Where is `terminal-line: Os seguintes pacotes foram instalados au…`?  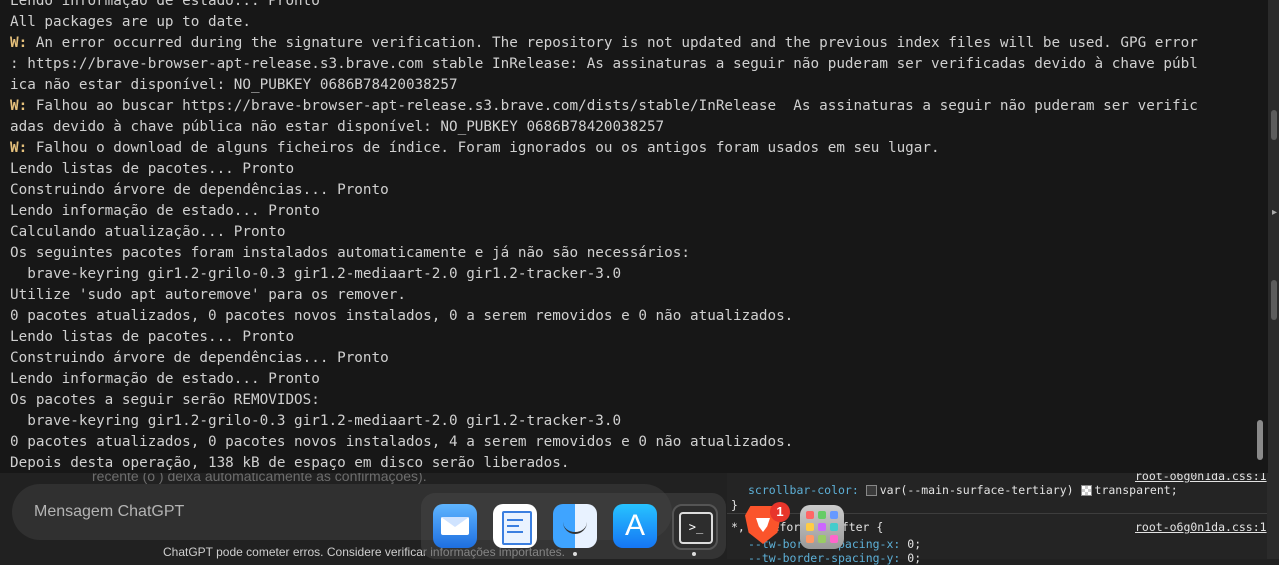
terminal-line: Os seguintes pacotes foram instalados au… is located at coordinates (604, 253).